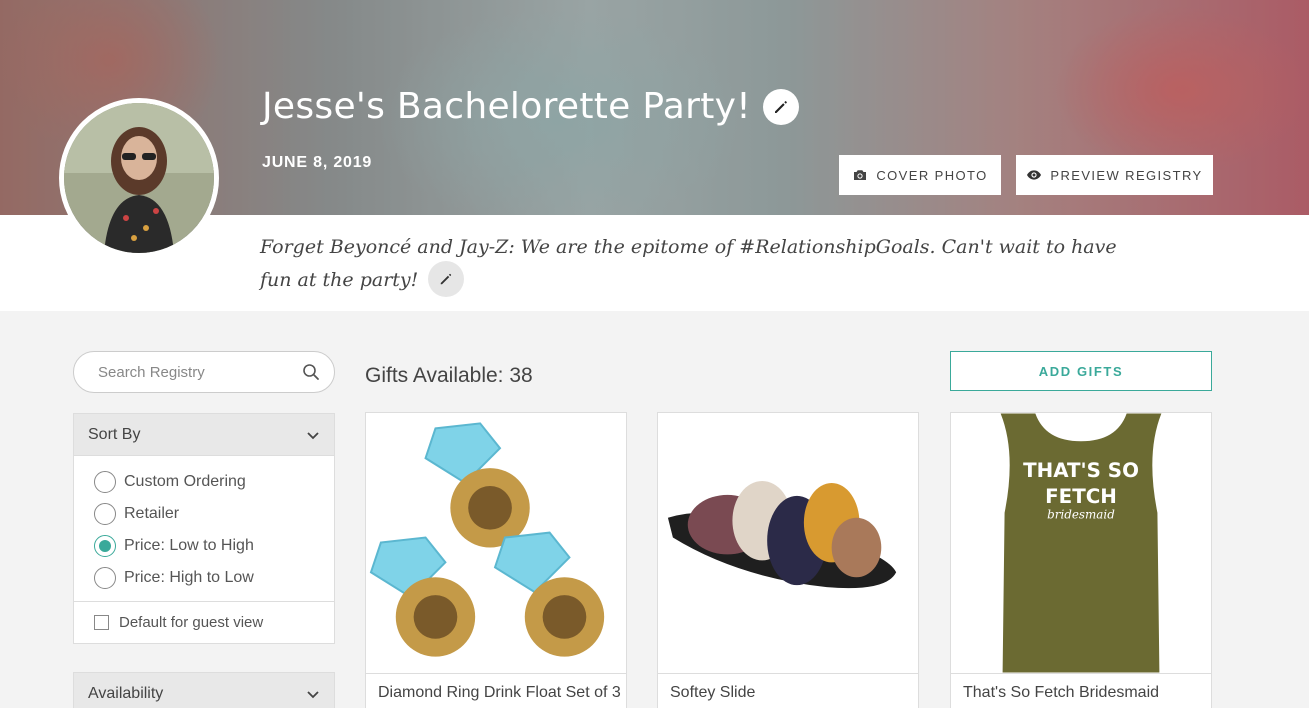 The height and width of the screenshot is (708, 1309). Describe the element at coordinates (152, 513) in the screenshot. I see `sort-option-label: Retailer` at that location.